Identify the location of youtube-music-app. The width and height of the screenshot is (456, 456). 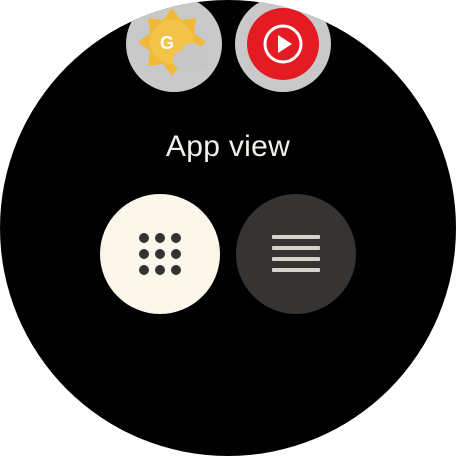
(283, 46).